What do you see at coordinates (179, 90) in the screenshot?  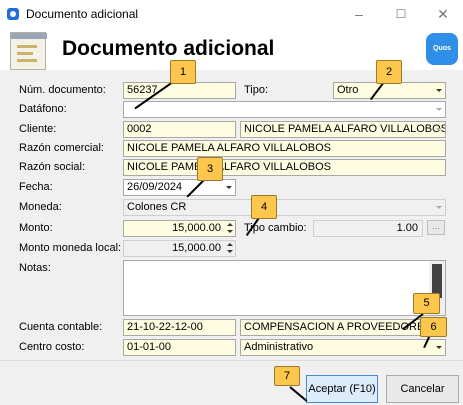 I see `num-documento-field: 56237` at bounding box center [179, 90].